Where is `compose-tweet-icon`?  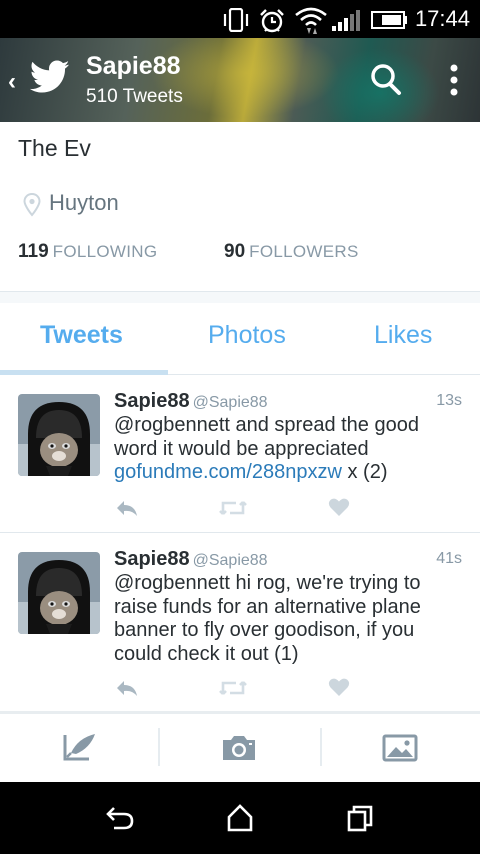 compose-tweet-icon is located at coordinates (79, 747).